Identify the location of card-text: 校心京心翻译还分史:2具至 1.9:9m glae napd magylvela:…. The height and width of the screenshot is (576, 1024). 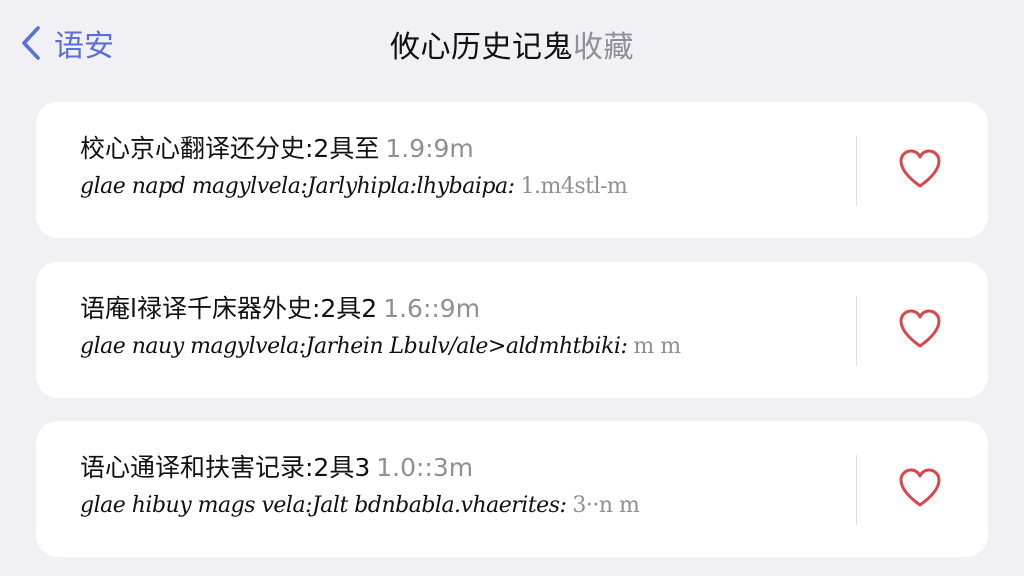
(460, 168).